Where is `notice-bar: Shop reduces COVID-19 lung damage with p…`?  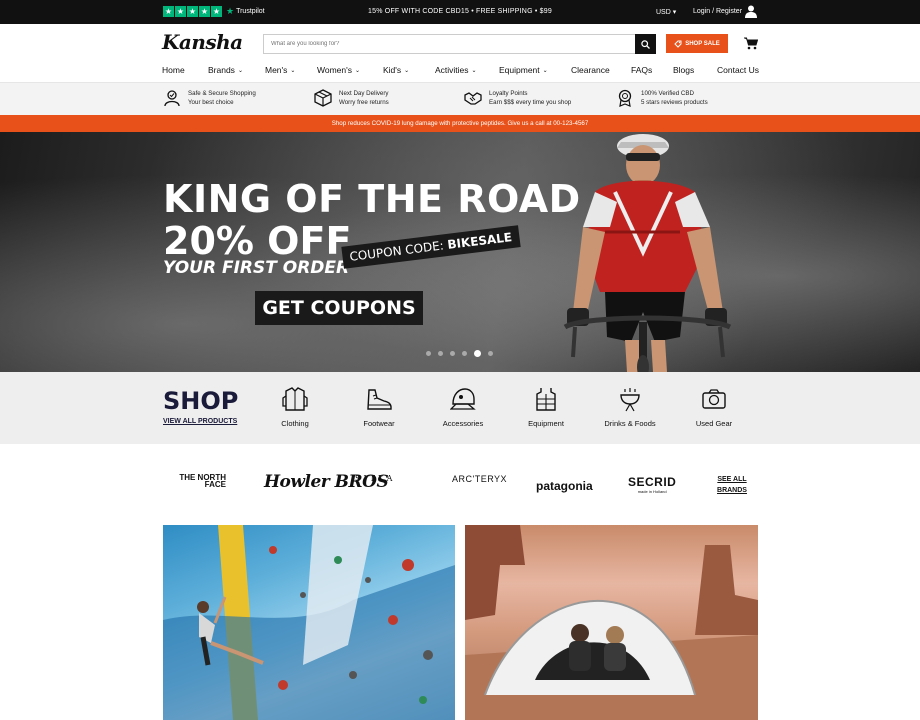
notice-bar: Shop reduces COVID-19 lung damage with p… is located at coordinates (460, 123).